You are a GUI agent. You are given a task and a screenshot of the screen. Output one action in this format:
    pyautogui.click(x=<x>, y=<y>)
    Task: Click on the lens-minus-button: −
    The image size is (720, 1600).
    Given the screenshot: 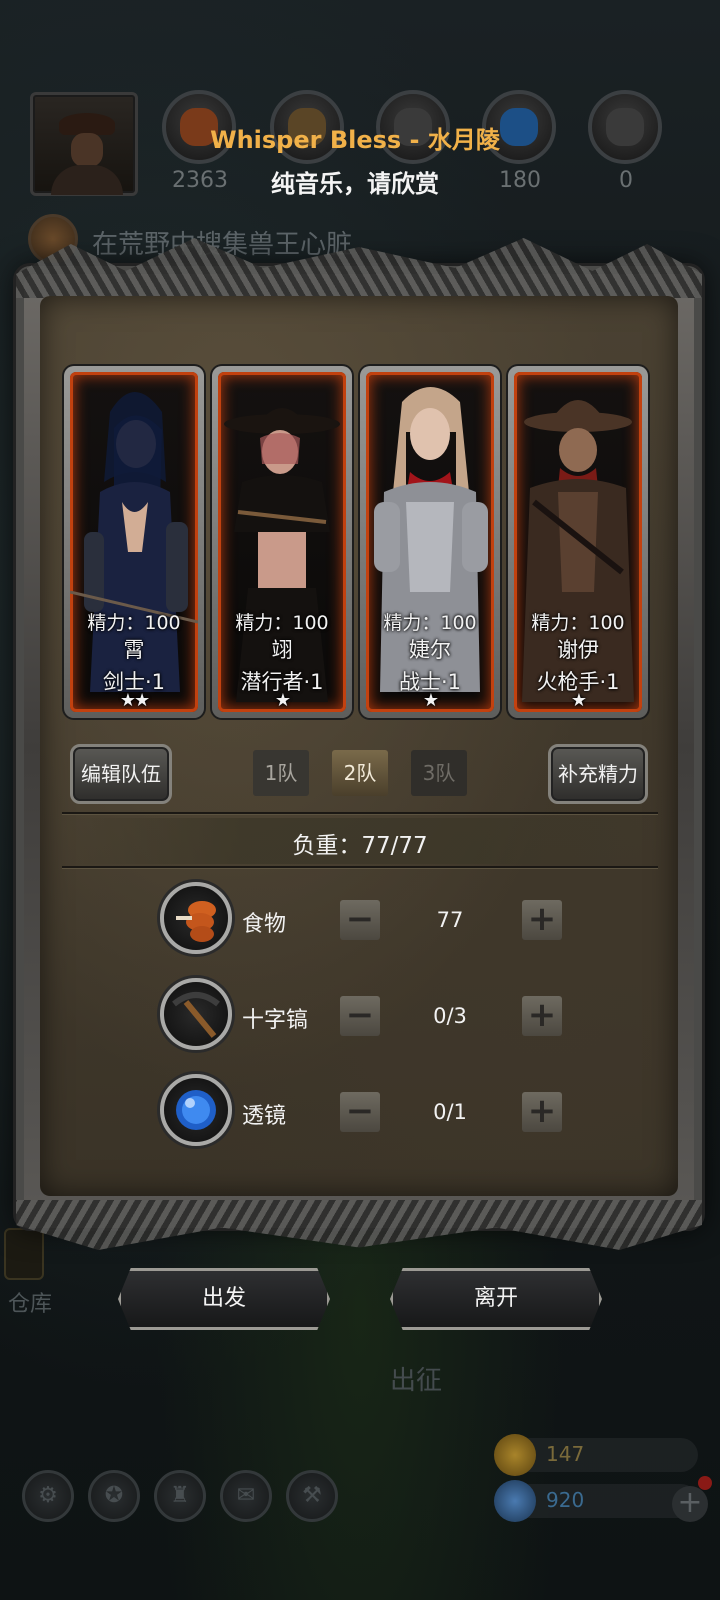 What is the action you would take?
    pyautogui.click(x=360, y=1112)
    